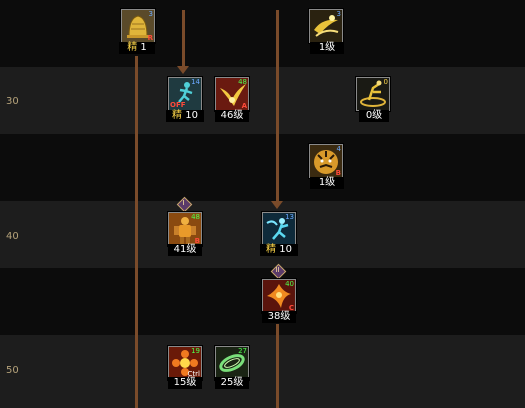 This screenshot has height=408, width=525. I want to click on level-label-30: 30, so click(12, 101).